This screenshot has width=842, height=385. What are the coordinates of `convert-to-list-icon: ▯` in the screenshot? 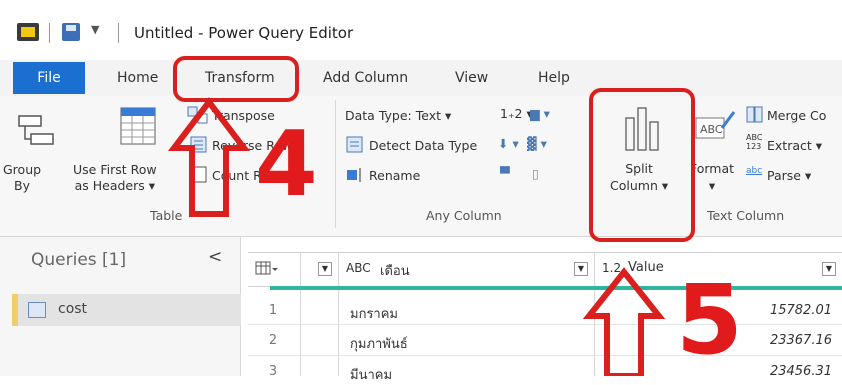 It's located at (535, 173).